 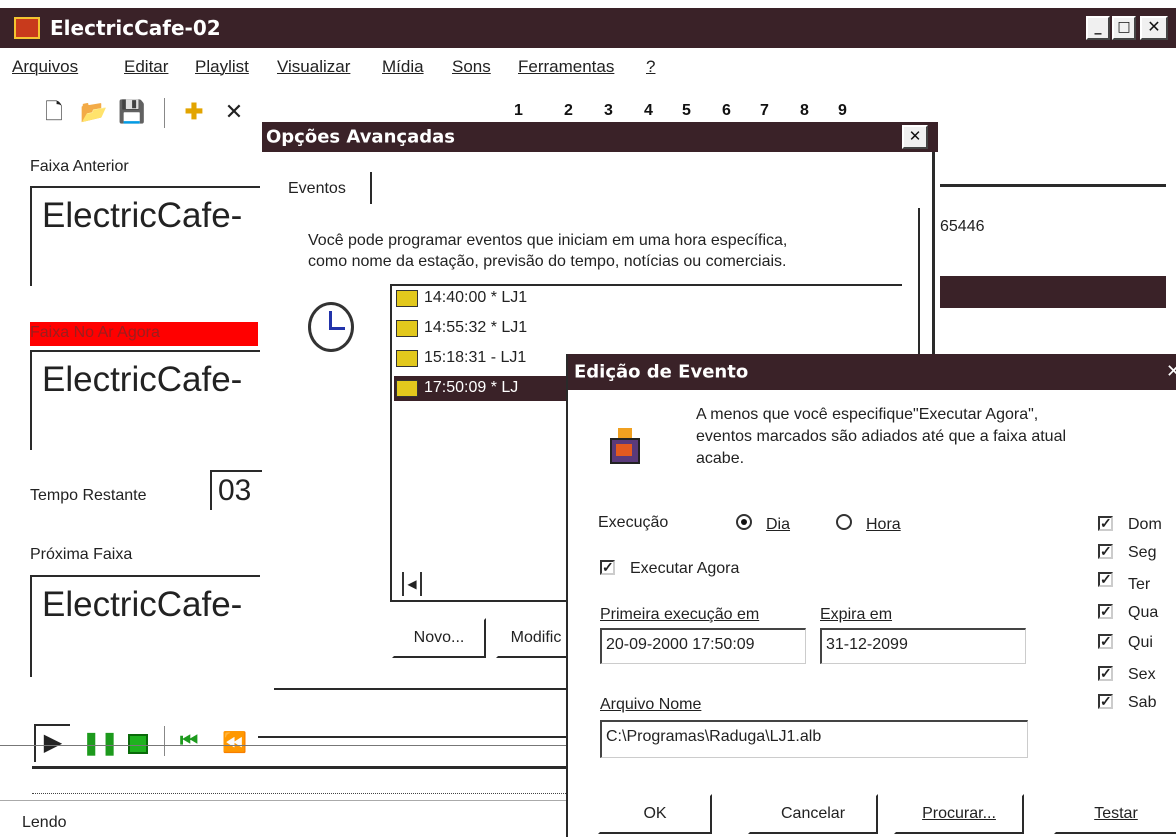 What do you see at coordinates (391, 443) in the screenshot?
I see `list-left-border` at bounding box center [391, 443].